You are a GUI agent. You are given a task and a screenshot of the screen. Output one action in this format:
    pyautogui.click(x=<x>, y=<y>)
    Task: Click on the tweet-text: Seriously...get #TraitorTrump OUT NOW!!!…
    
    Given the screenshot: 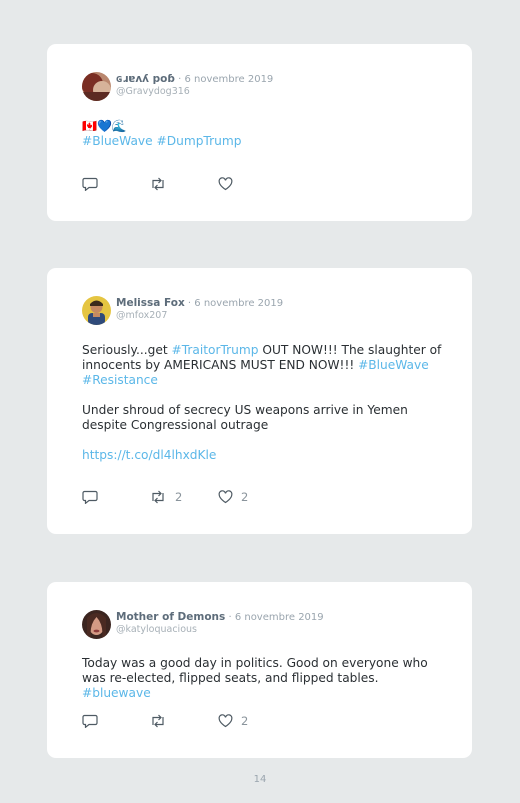 What is the action you would take?
    pyautogui.click(x=262, y=403)
    